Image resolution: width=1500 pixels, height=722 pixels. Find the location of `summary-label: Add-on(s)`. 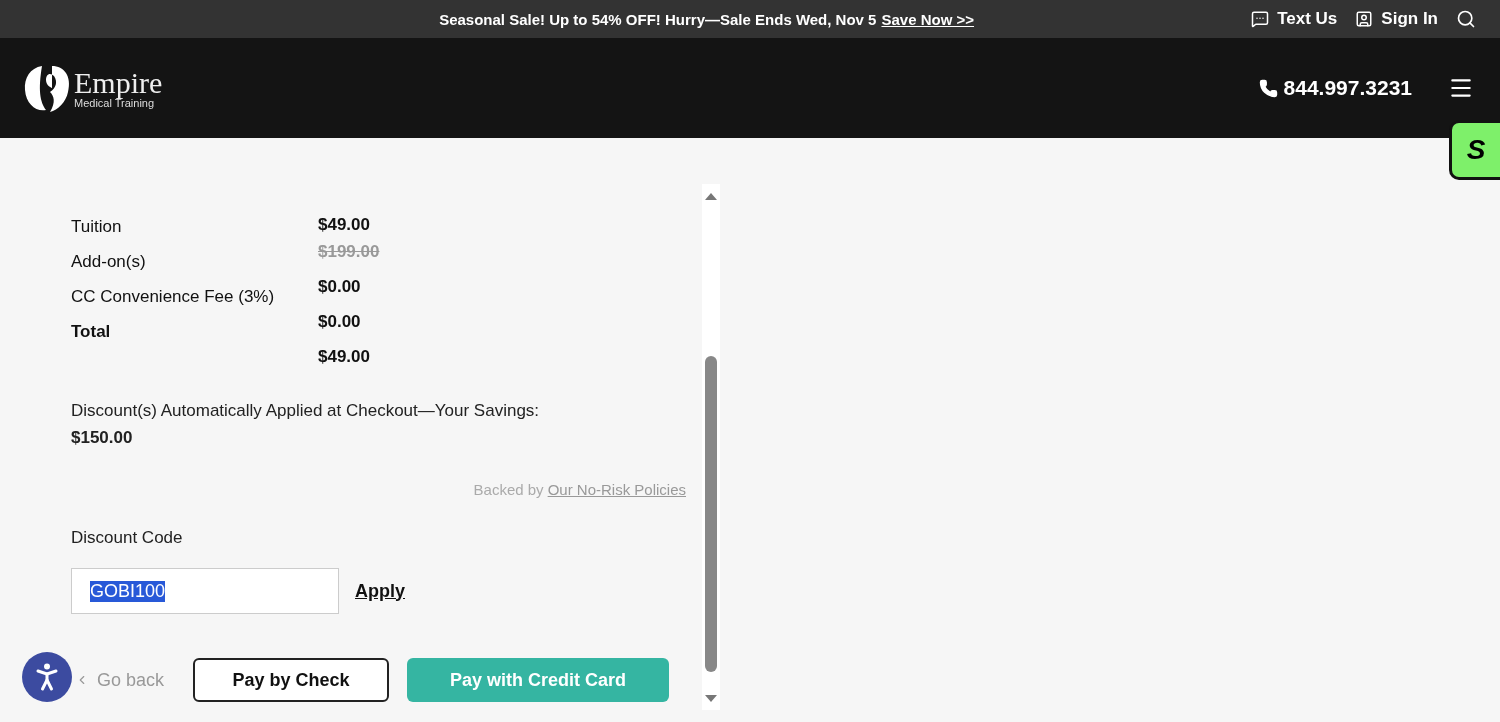

summary-label: Add-on(s) is located at coordinates (109, 261).